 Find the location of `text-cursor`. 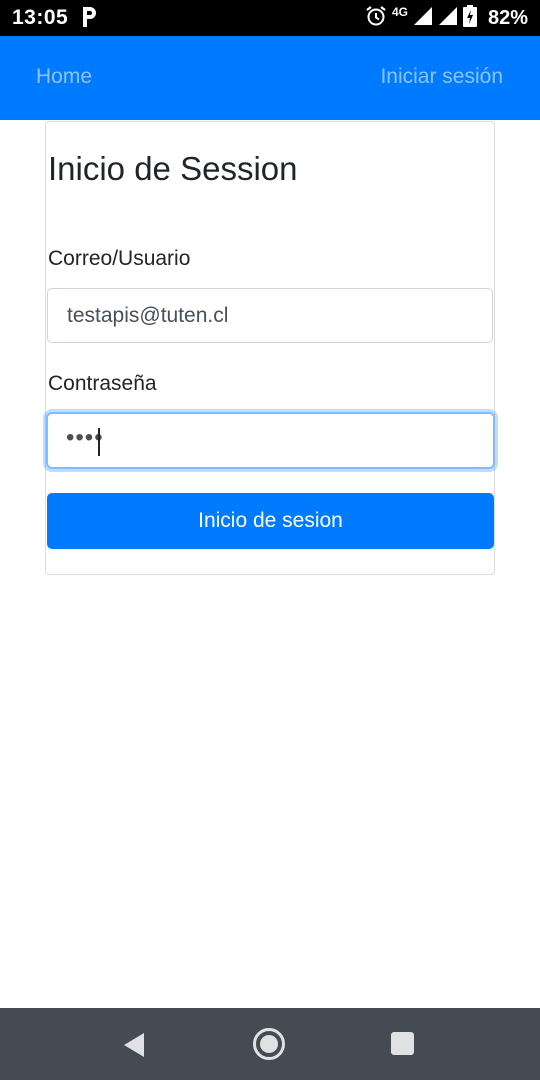

text-cursor is located at coordinates (99, 442).